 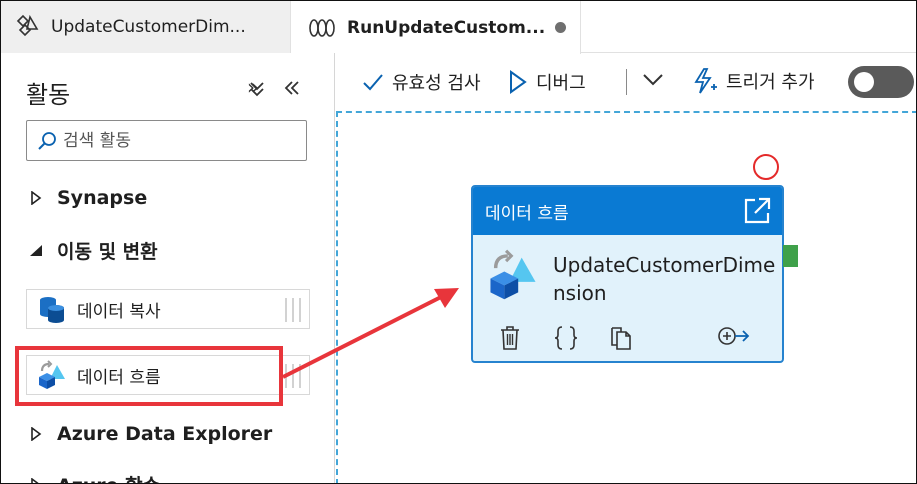 I want to click on add-output-icon, so click(x=734, y=338).